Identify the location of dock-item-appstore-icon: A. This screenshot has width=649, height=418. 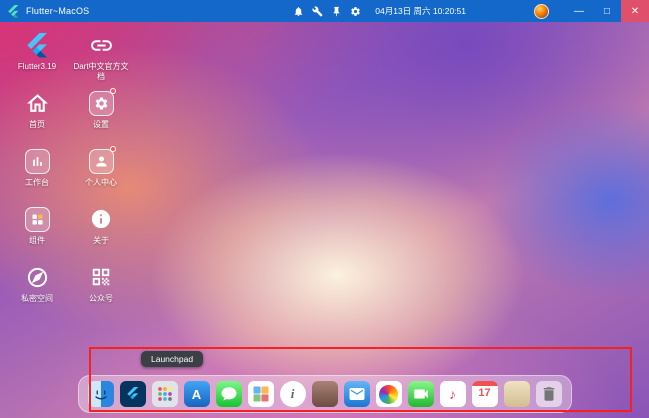
(196, 394).